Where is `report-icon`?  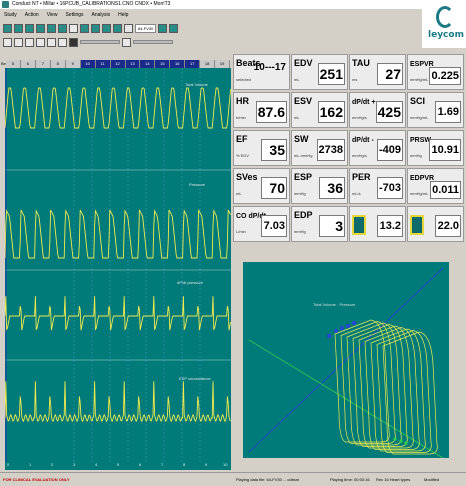
report-icon is located at coordinates (174, 28).